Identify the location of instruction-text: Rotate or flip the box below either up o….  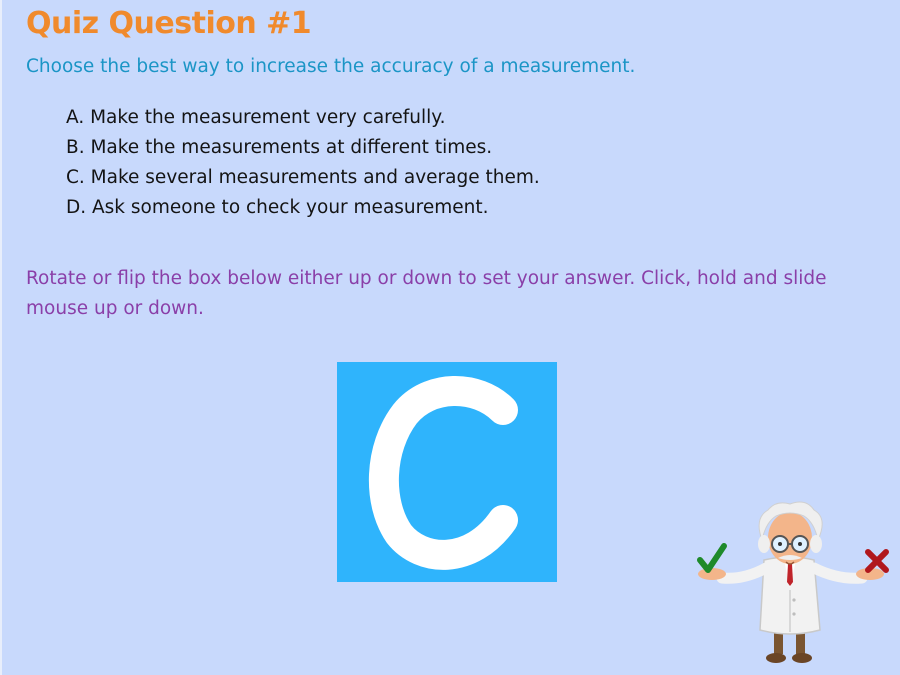
(426, 293).